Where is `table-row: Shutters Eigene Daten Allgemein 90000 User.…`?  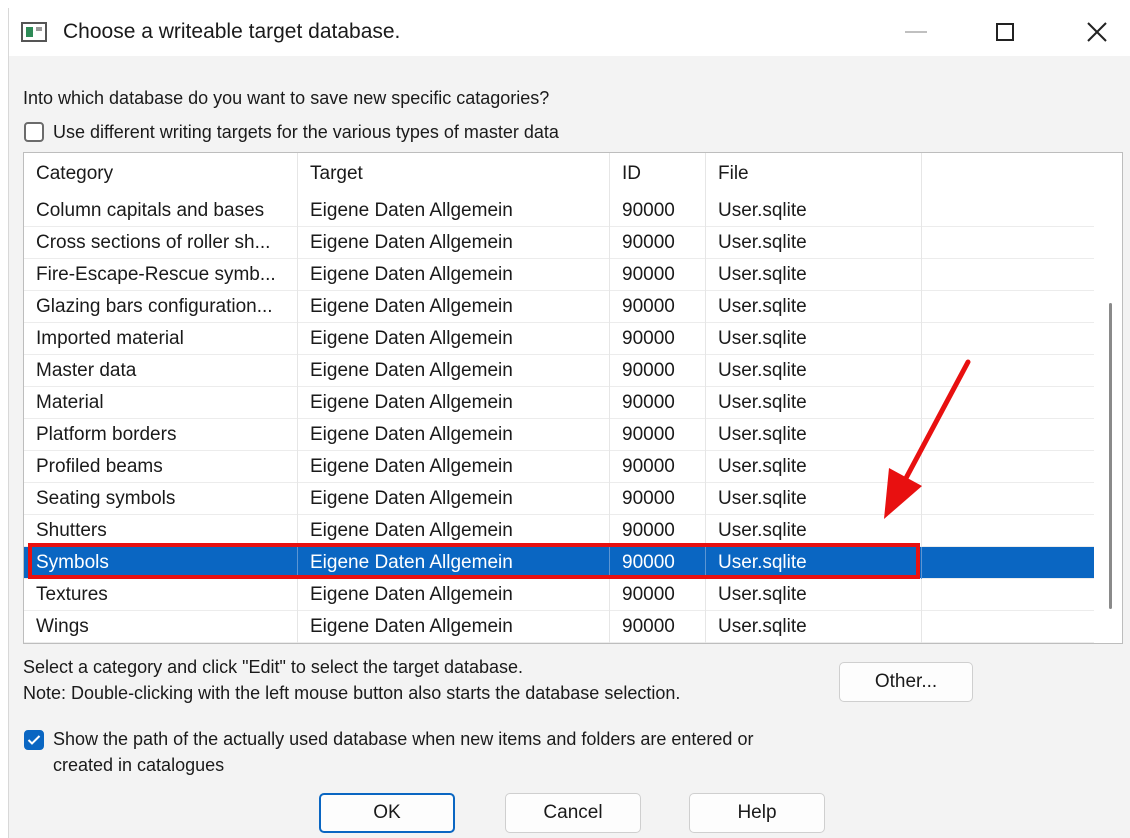
table-row: Shutters Eigene Daten Allgemein 90000 User.… is located at coordinates (559, 531).